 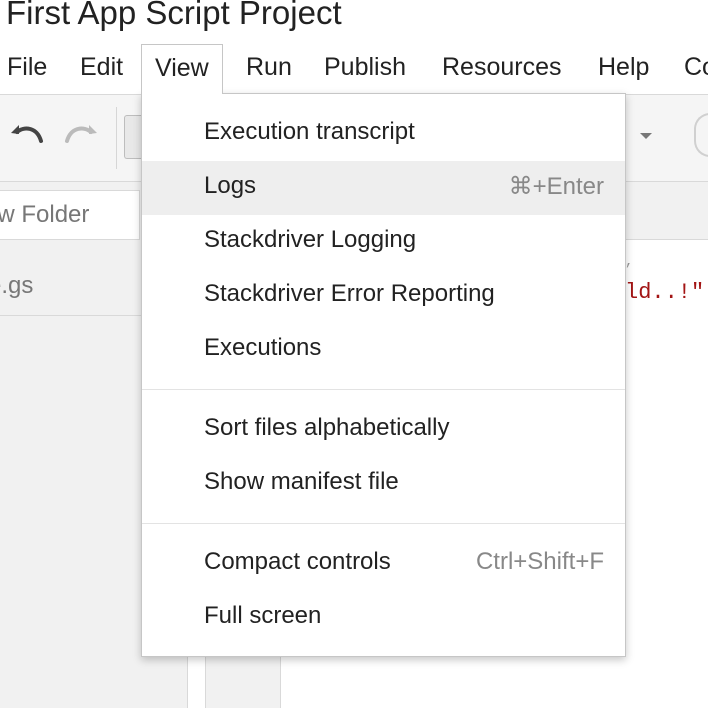 I want to click on menu-item-full-screen: Full screen, so click(x=383, y=618).